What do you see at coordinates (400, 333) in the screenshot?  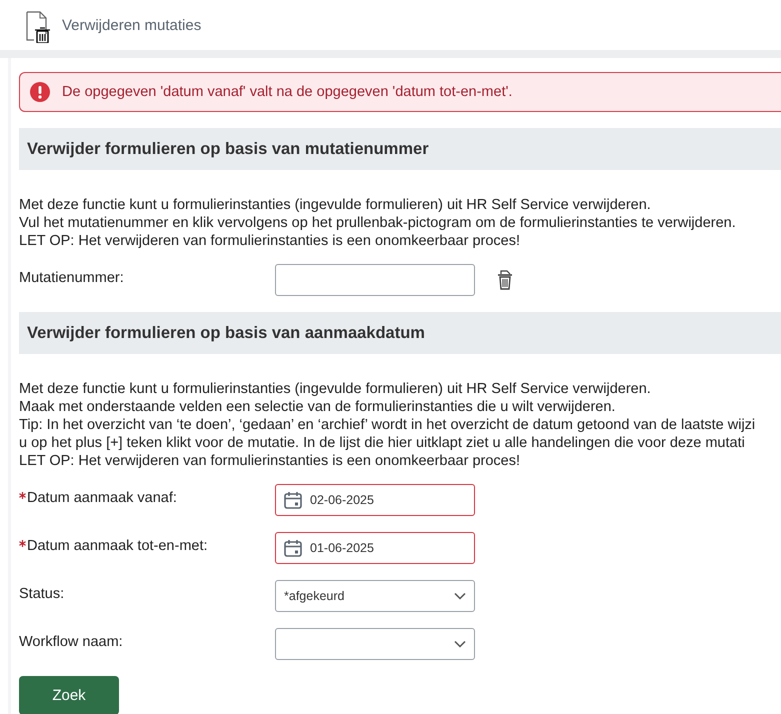 I see `section-header: Verwijder formulieren op basis van aanmaakdatum` at bounding box center [400, 333].